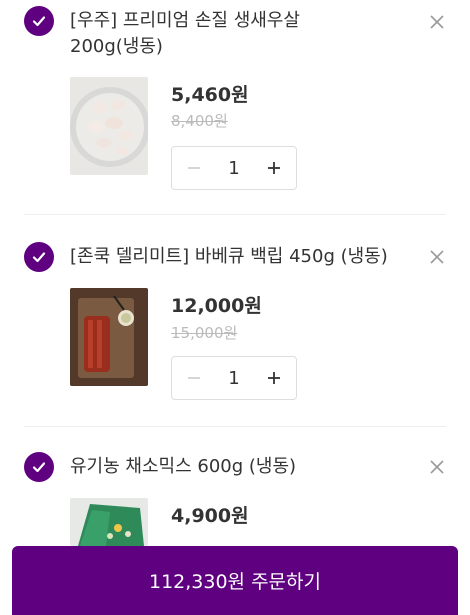  I want to click on item-1-decrease-button, so click(194, 168).